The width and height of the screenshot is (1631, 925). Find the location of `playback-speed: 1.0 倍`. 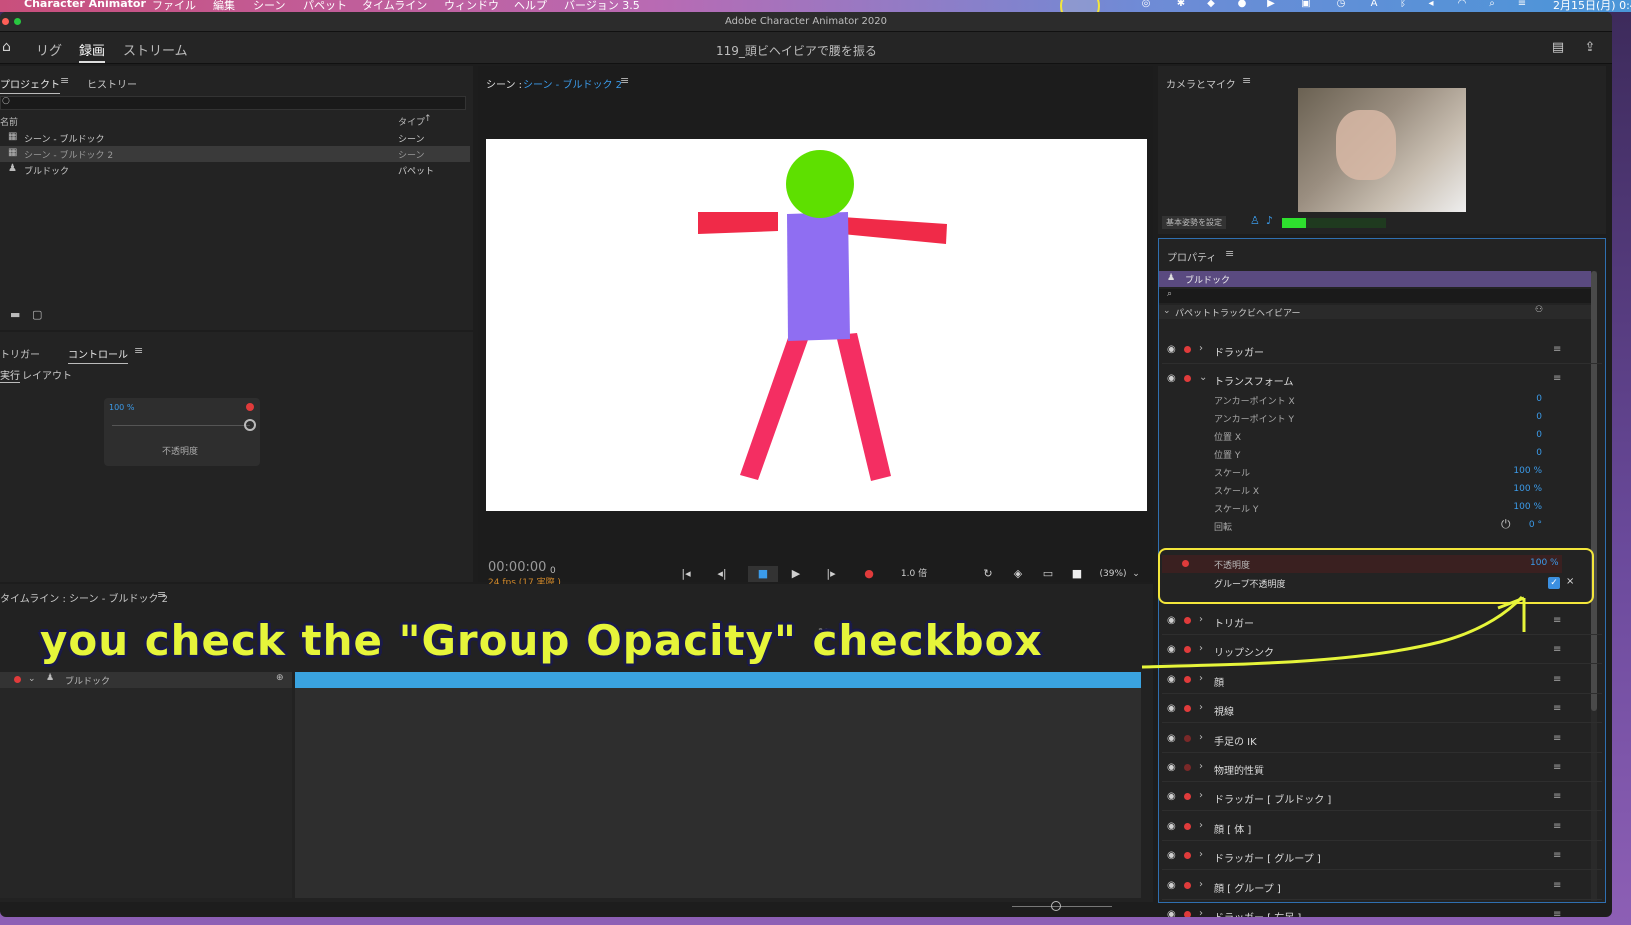

playback-speed: 1.0 倍 is located at coordinates (914, 574).